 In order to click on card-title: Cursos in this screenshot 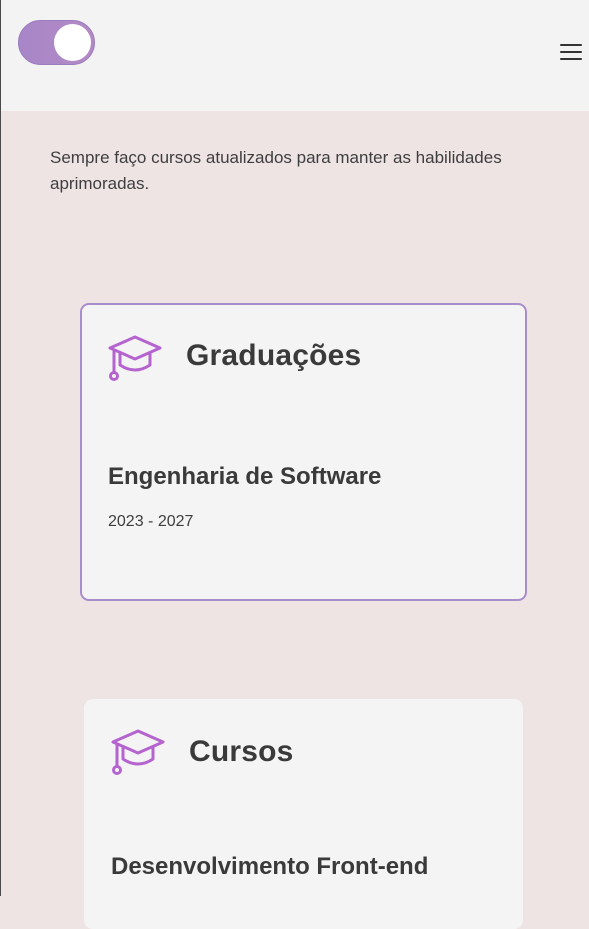, I will do `click(241, 751)`.